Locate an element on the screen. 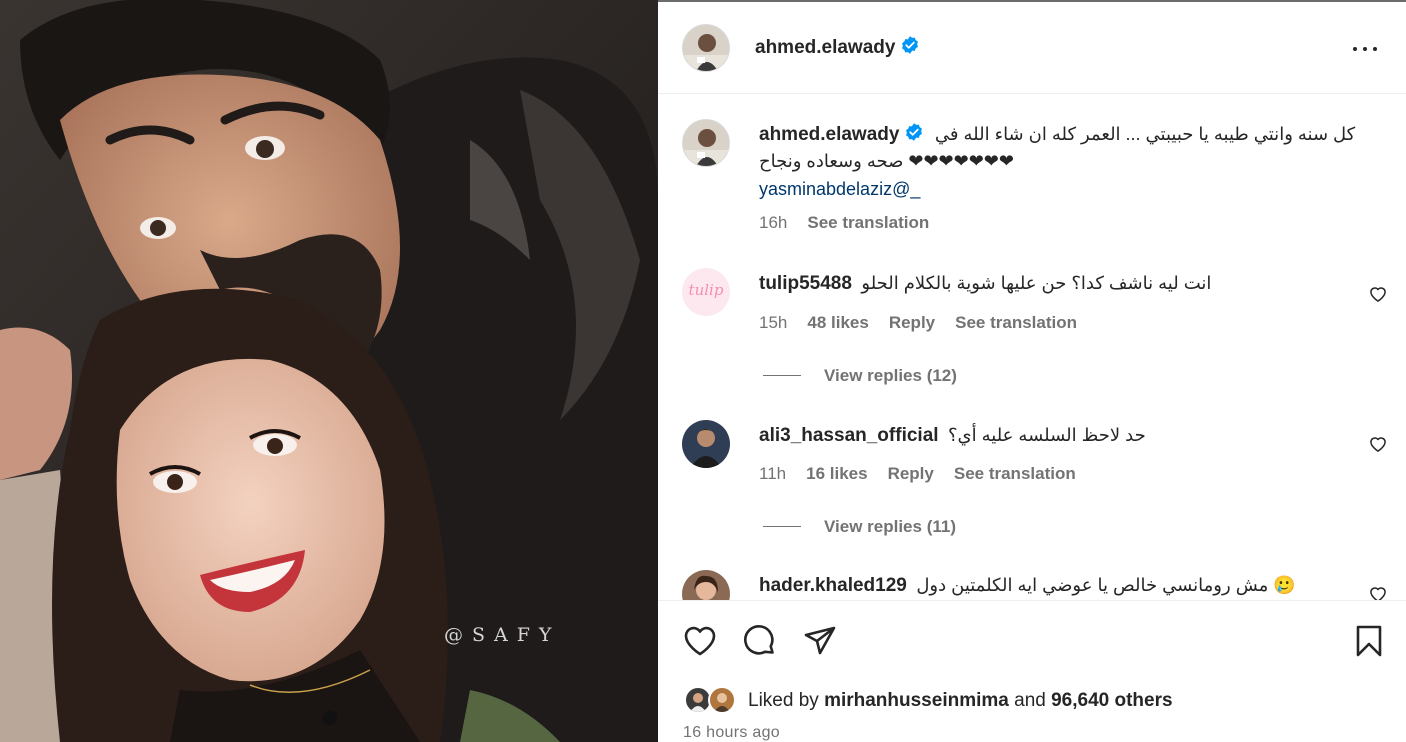 The height and width of the screenshot is (742, 1406). liked-by-prefix: Liked by is located at coordinates (783, 700).